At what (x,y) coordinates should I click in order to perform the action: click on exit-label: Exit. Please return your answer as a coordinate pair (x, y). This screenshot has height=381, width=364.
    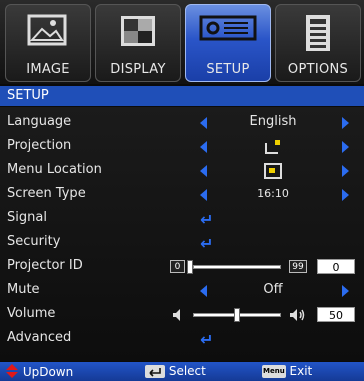
    Looking at the image, I should click on (301, 371).